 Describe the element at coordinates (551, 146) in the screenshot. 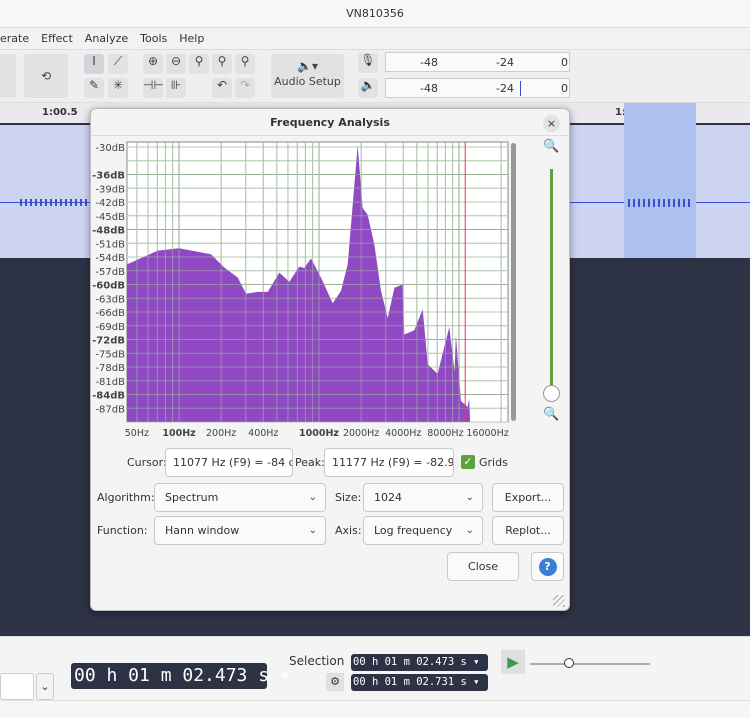

I see `zoom-in-icon: 🔍` at that location.